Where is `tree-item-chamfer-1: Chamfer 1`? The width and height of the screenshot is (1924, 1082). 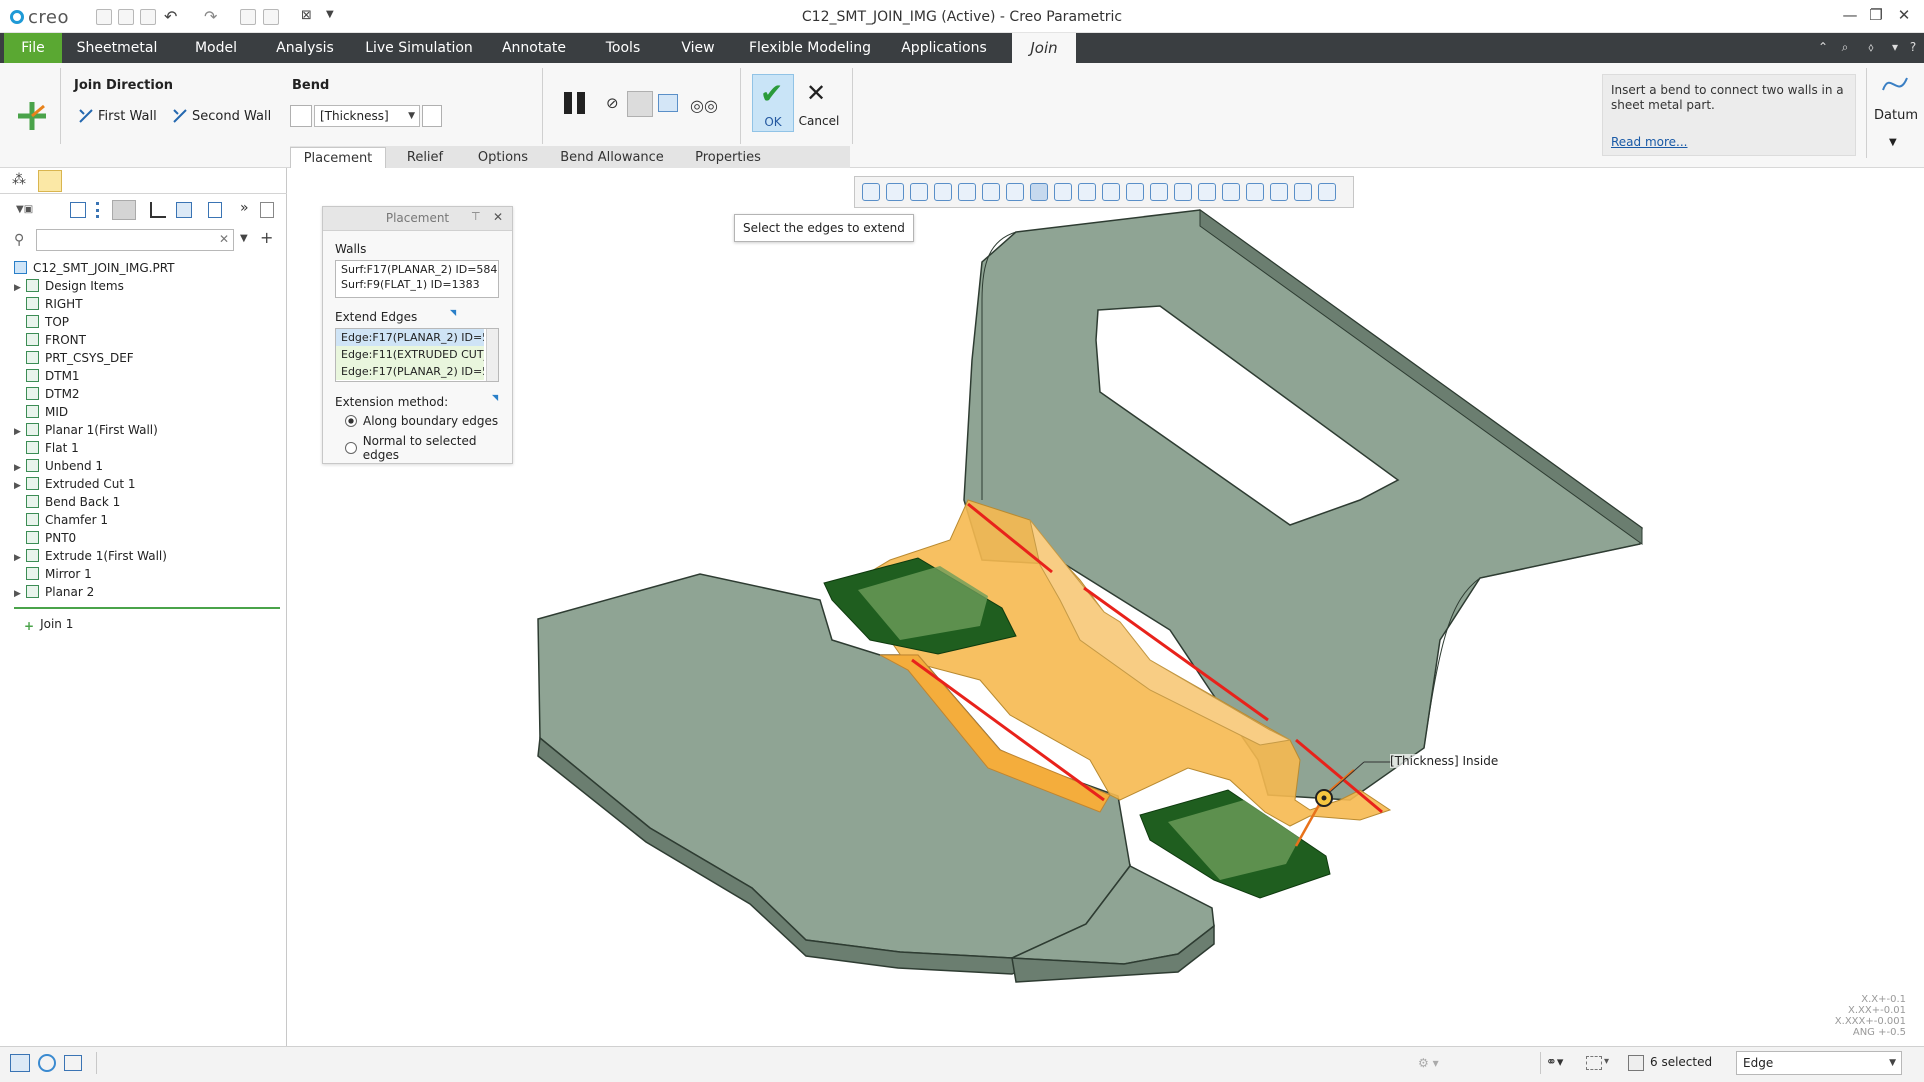 tree-item-chamfer-1: Chamfer 1 is located at coordinates (61, 520).